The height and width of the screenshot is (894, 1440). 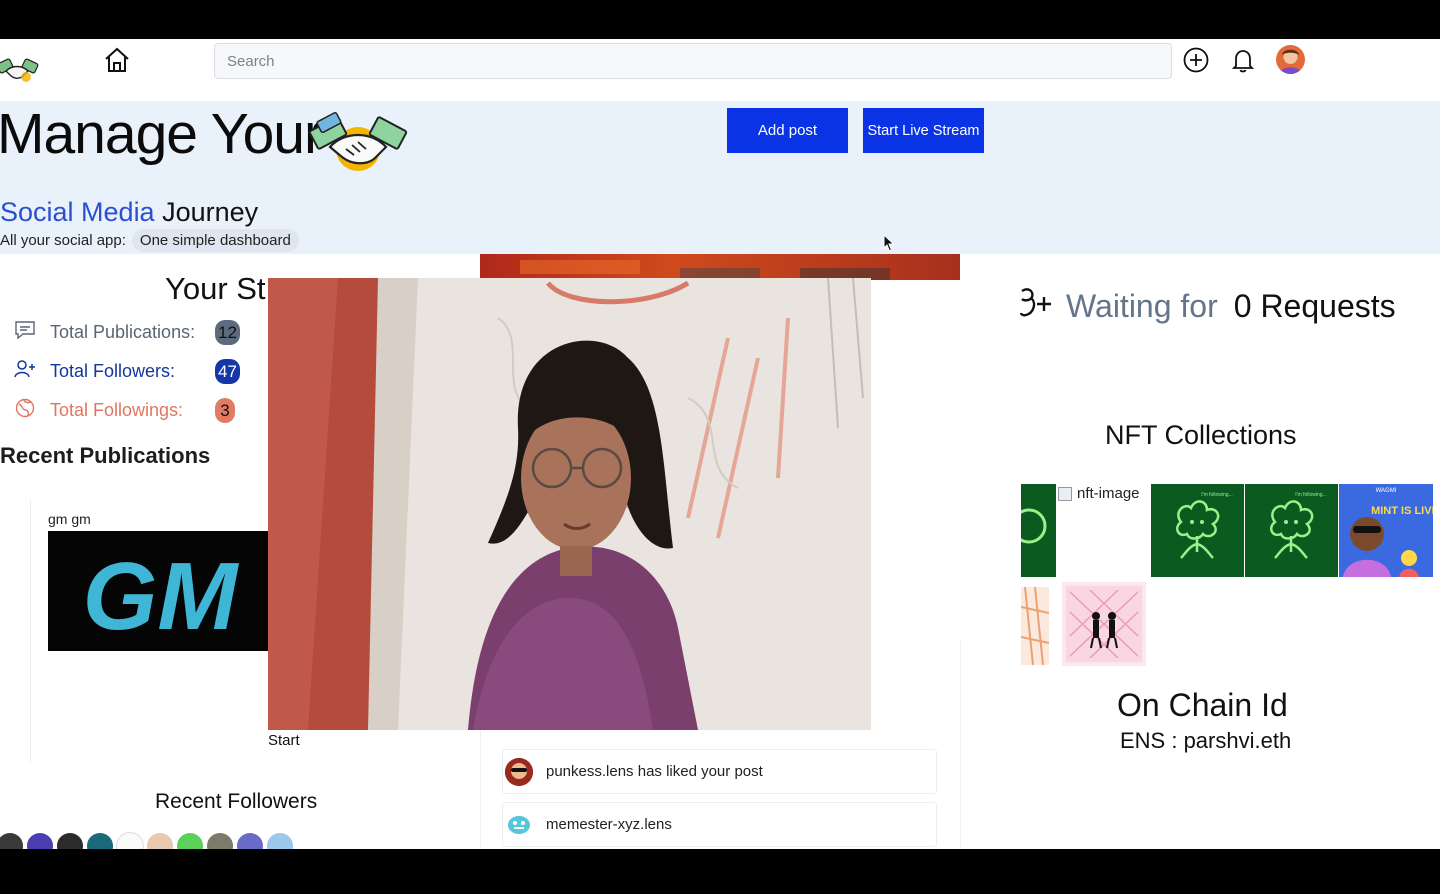 What do you see at coordinates (358, 140) in the screenshot?
I see `handshake-illustration-icon` at bounding box center [358, 140].